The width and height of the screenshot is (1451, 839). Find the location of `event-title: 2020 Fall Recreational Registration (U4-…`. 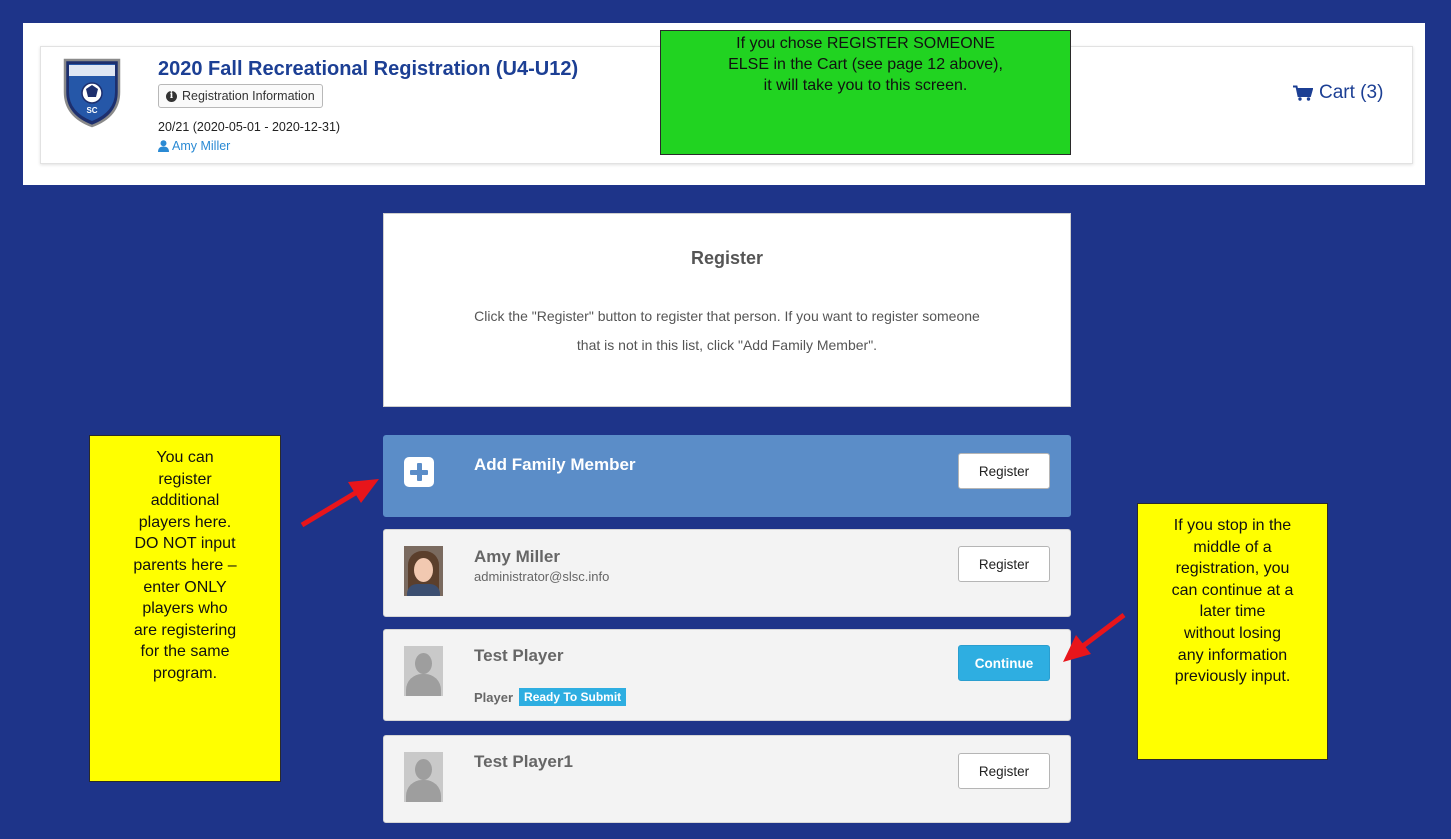

event-title: 2020 Fall Recreational Registration (U4-… is located at coordinates (368, 69).